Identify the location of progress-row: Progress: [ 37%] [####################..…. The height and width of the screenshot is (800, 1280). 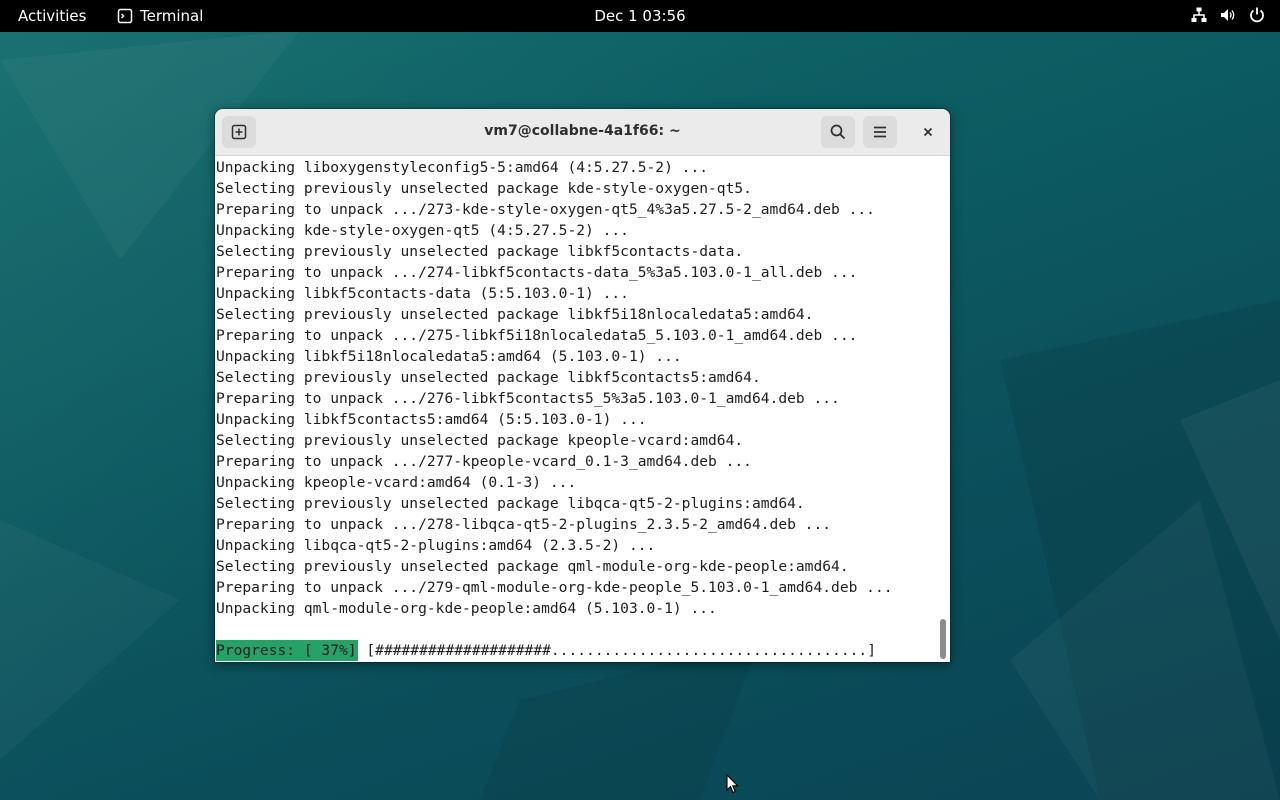
(546, 650).